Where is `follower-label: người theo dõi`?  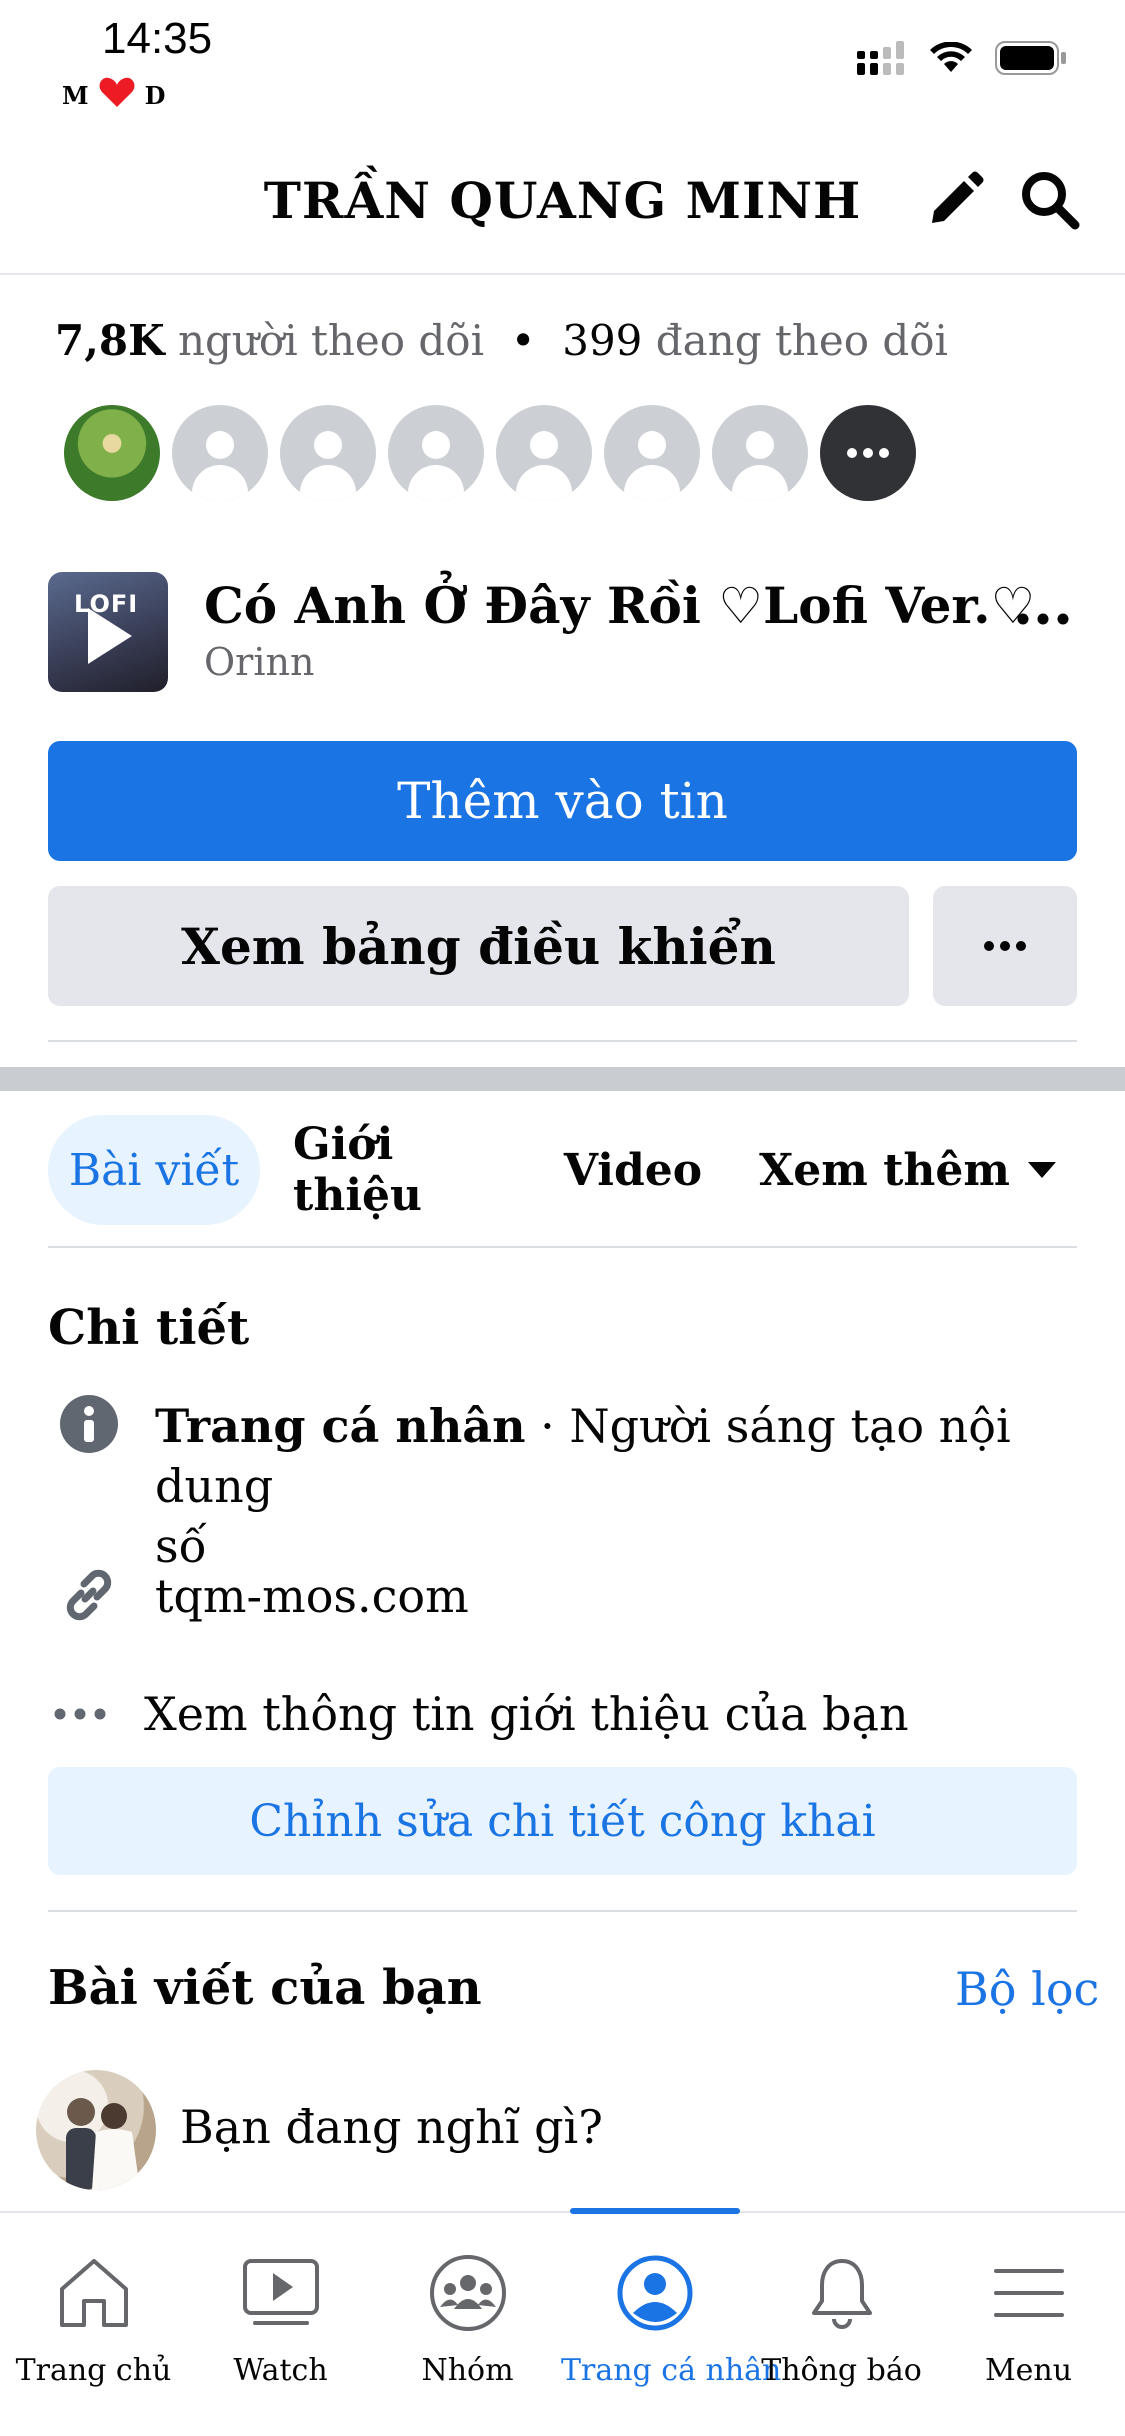 follower-label: người theo dõi is located at coordinates (331, 340).